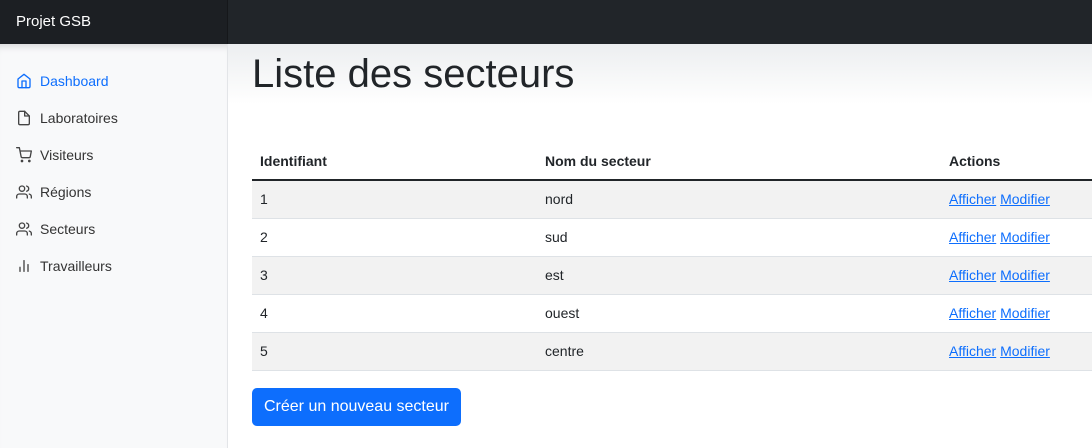  What do you see at coordinates (74, 80) in the screenshot?
I see `sidebar-item-label: Dashboard` at bounding box center [74, 80].